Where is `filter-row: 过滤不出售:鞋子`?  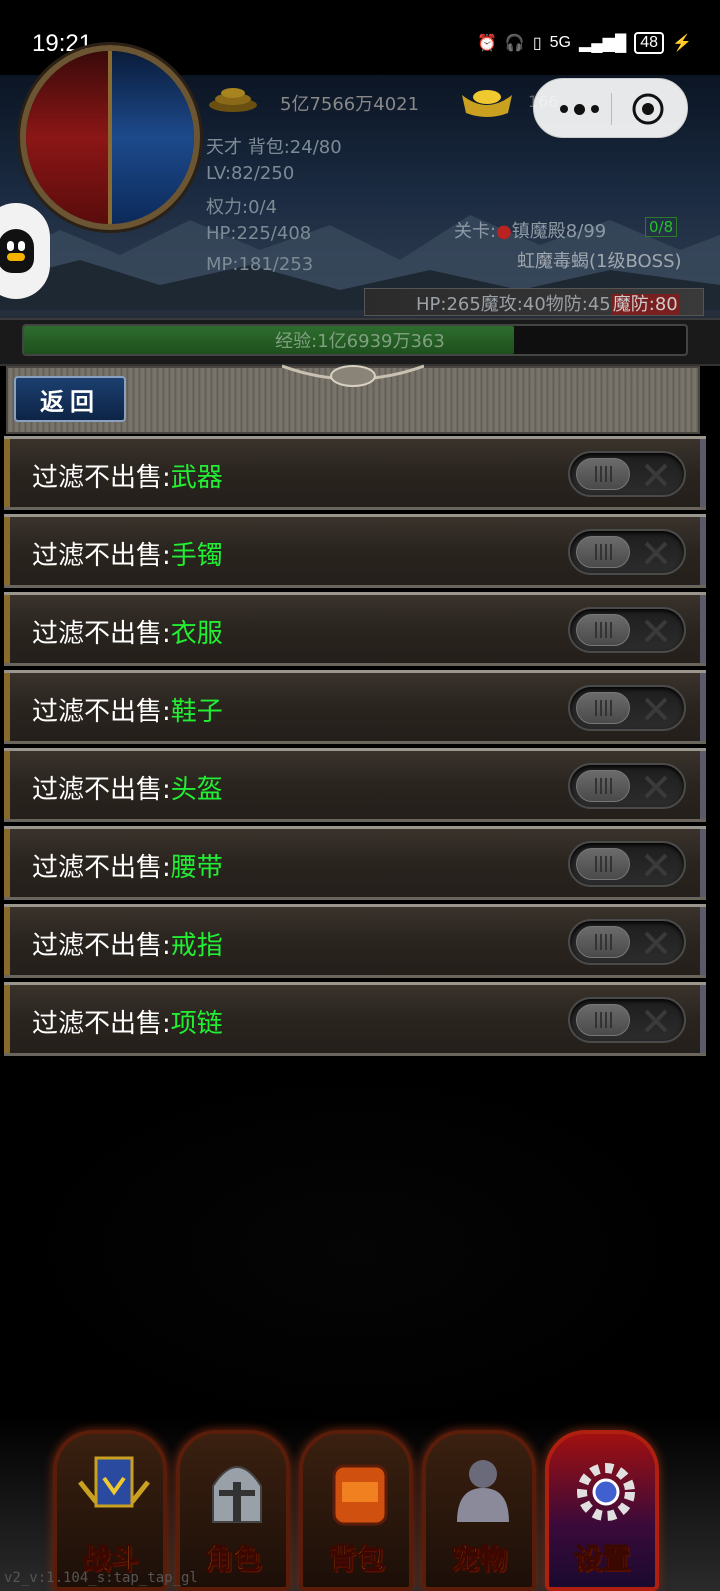 filter-row: 过滤不出售:鞋子 is located at coordinates (355, 707).